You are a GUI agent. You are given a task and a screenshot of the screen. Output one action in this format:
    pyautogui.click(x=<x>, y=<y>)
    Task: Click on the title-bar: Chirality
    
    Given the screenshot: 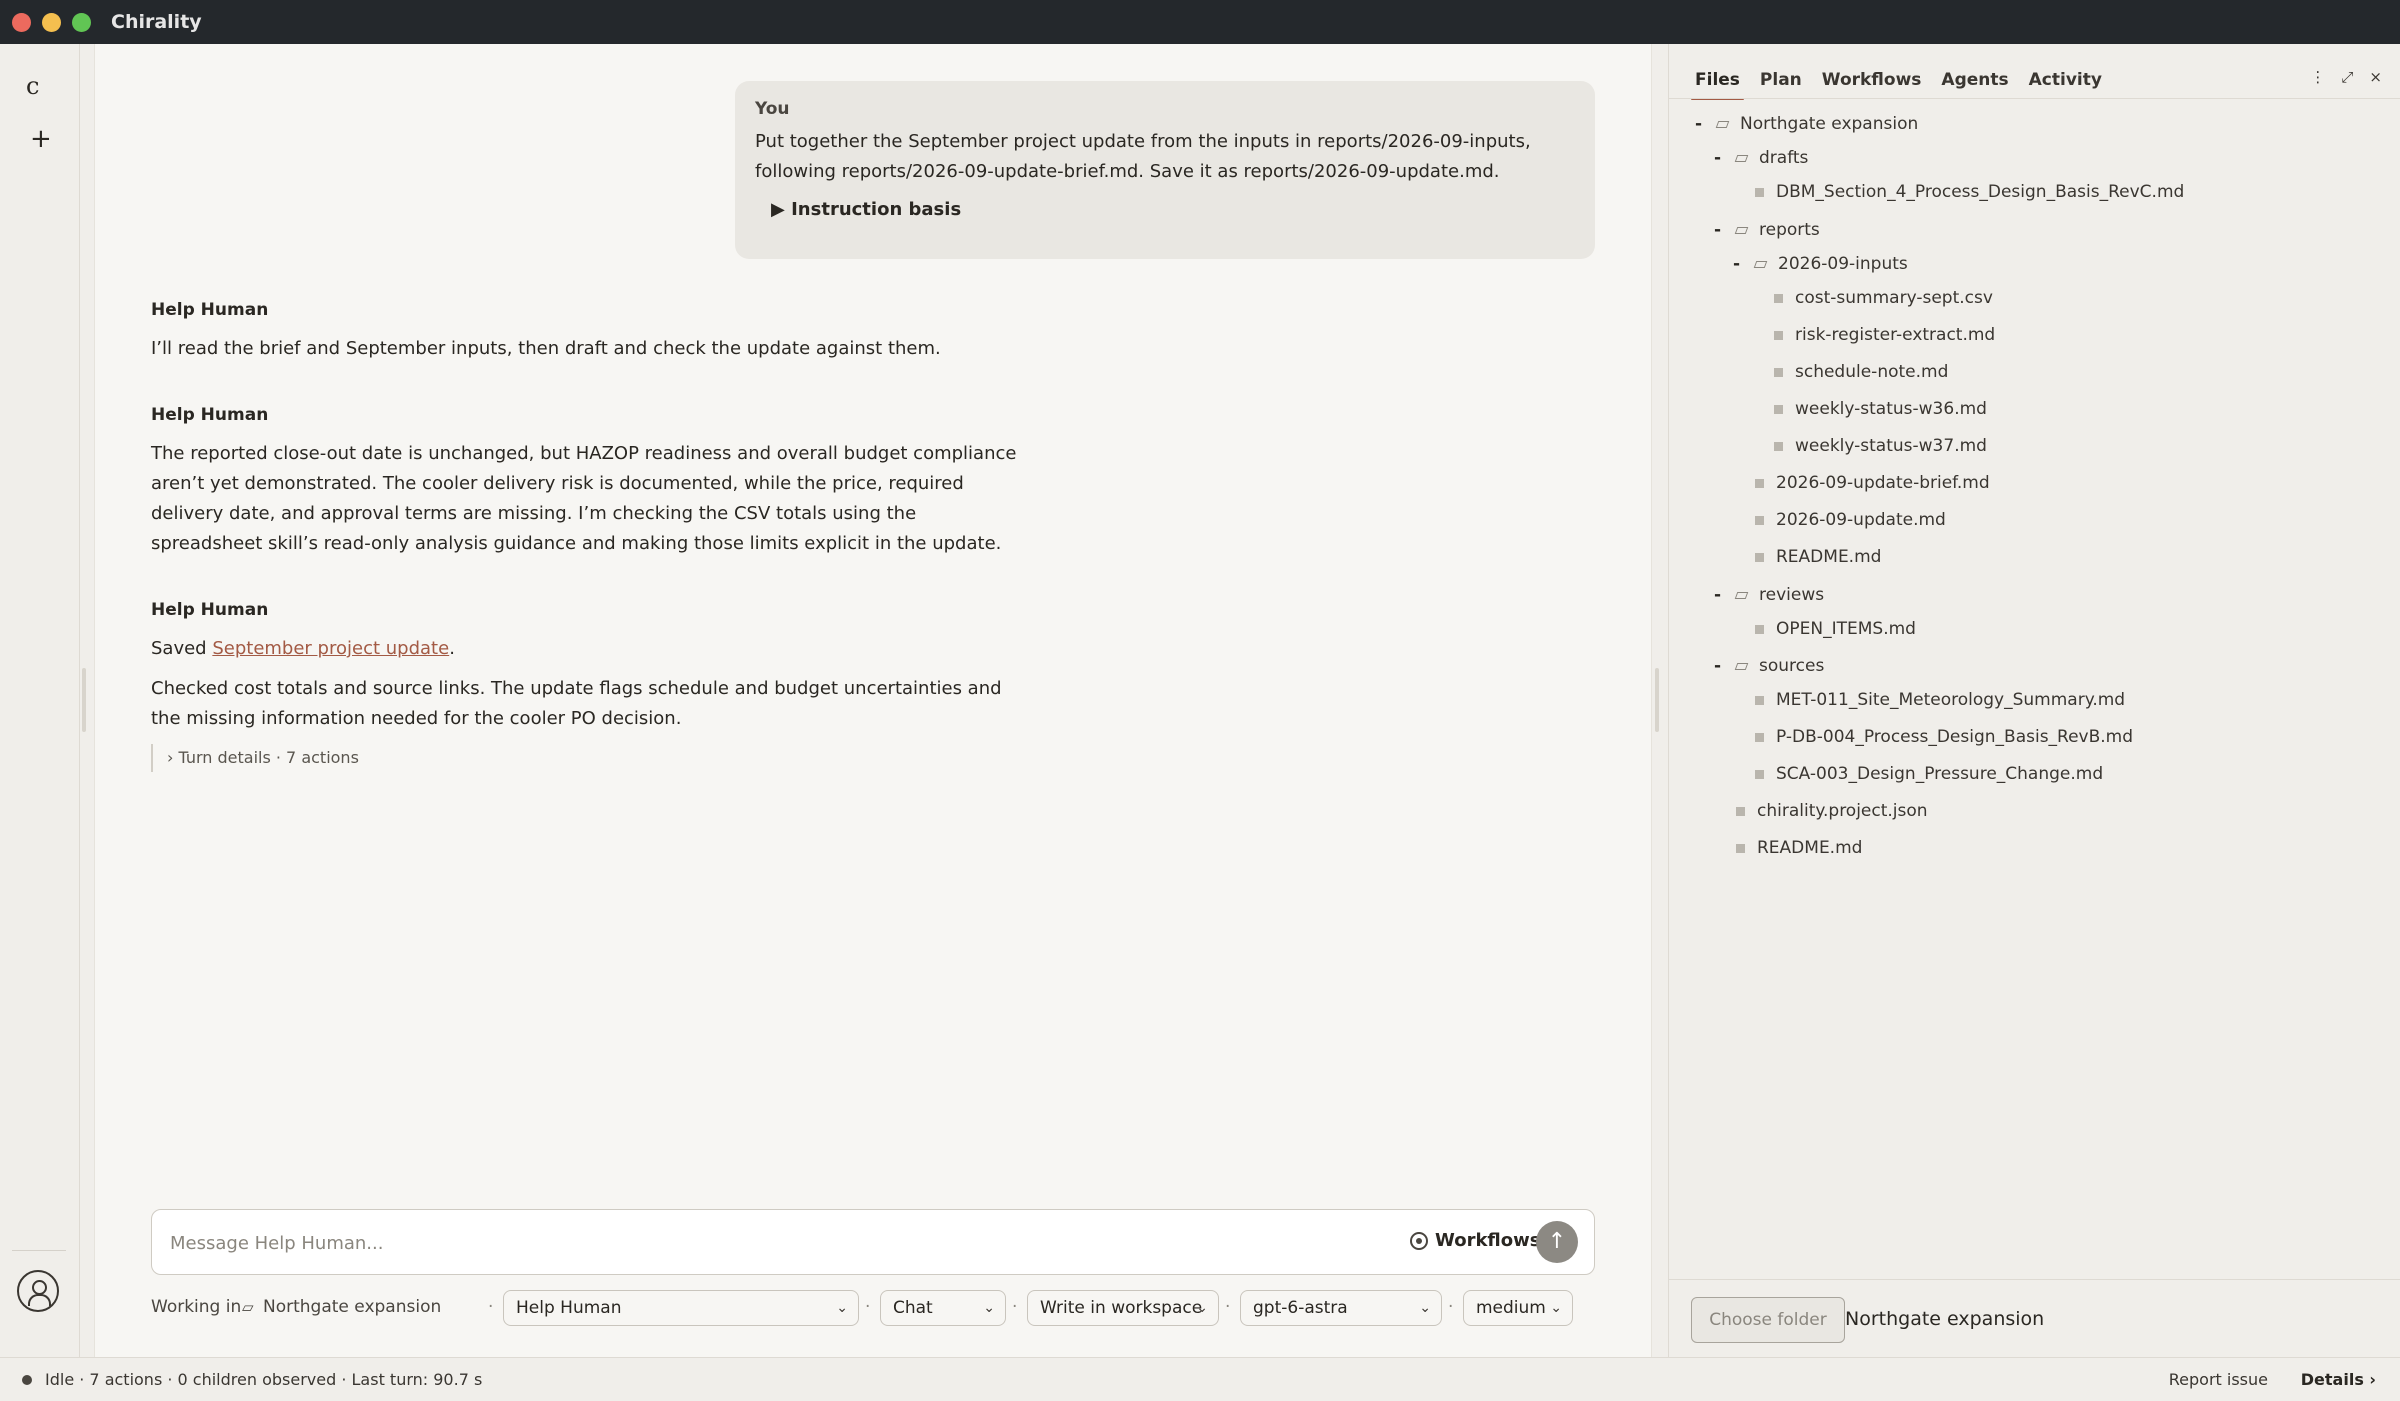 What is the action you would take?
    pyautogui.click(x=1200, y=22)
    